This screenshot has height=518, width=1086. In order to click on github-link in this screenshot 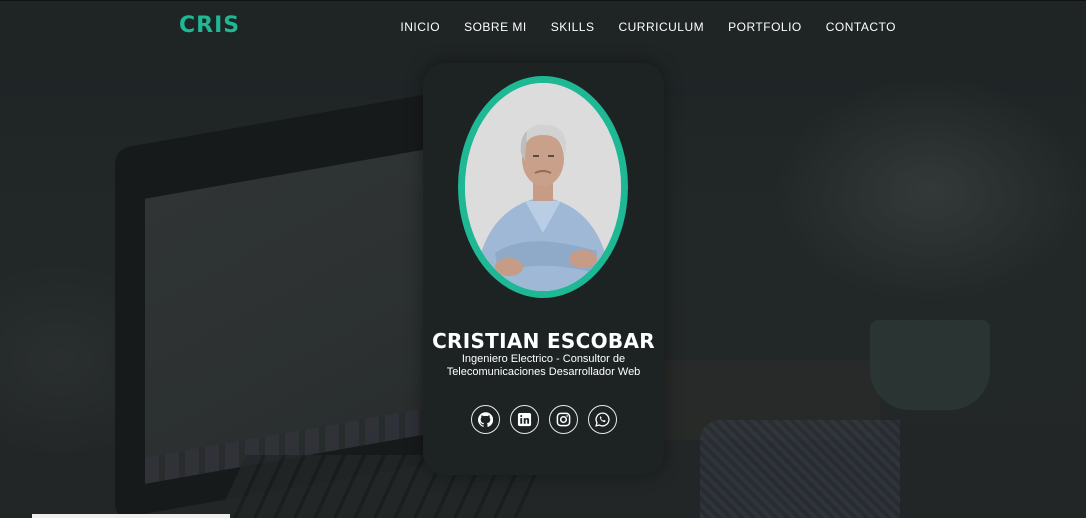, I will do `click(485, 419)`.